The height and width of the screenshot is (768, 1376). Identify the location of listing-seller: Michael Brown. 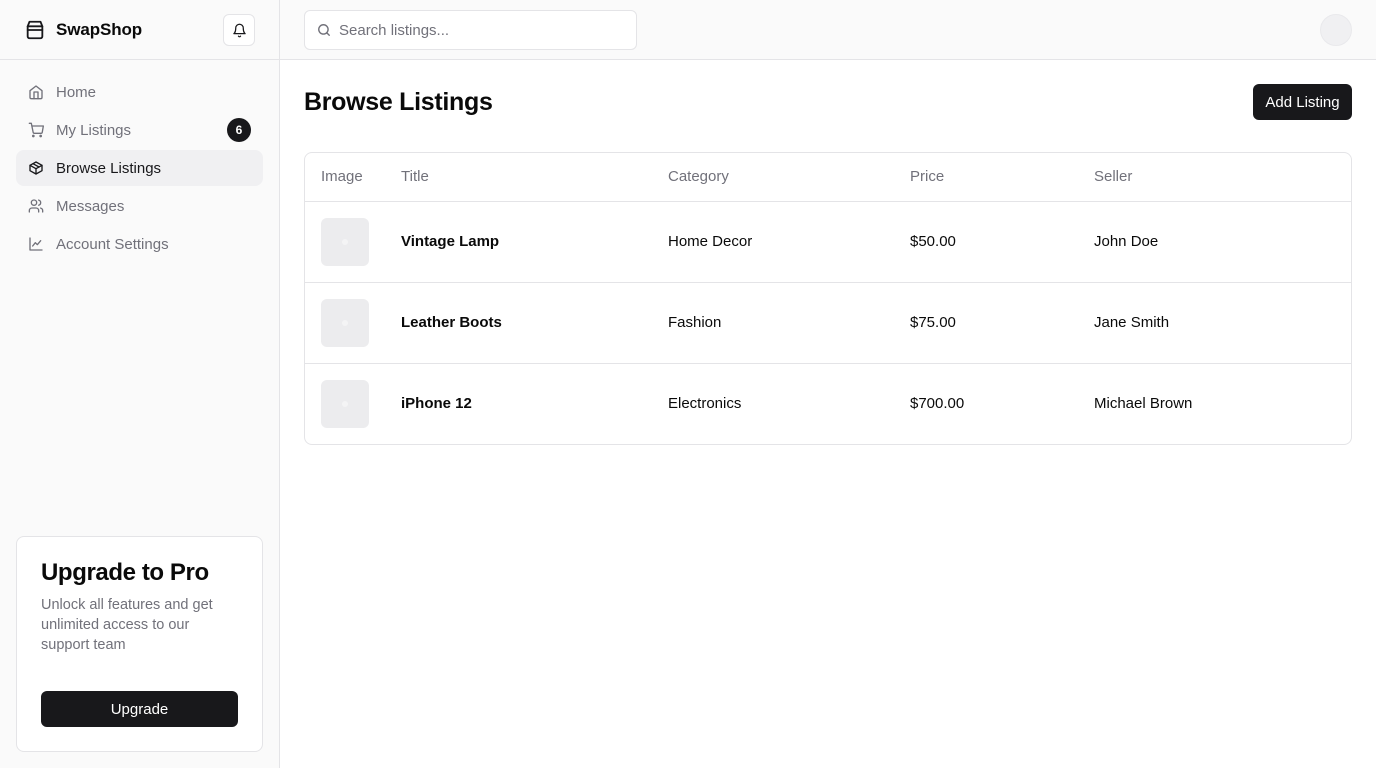
(1143, 404).